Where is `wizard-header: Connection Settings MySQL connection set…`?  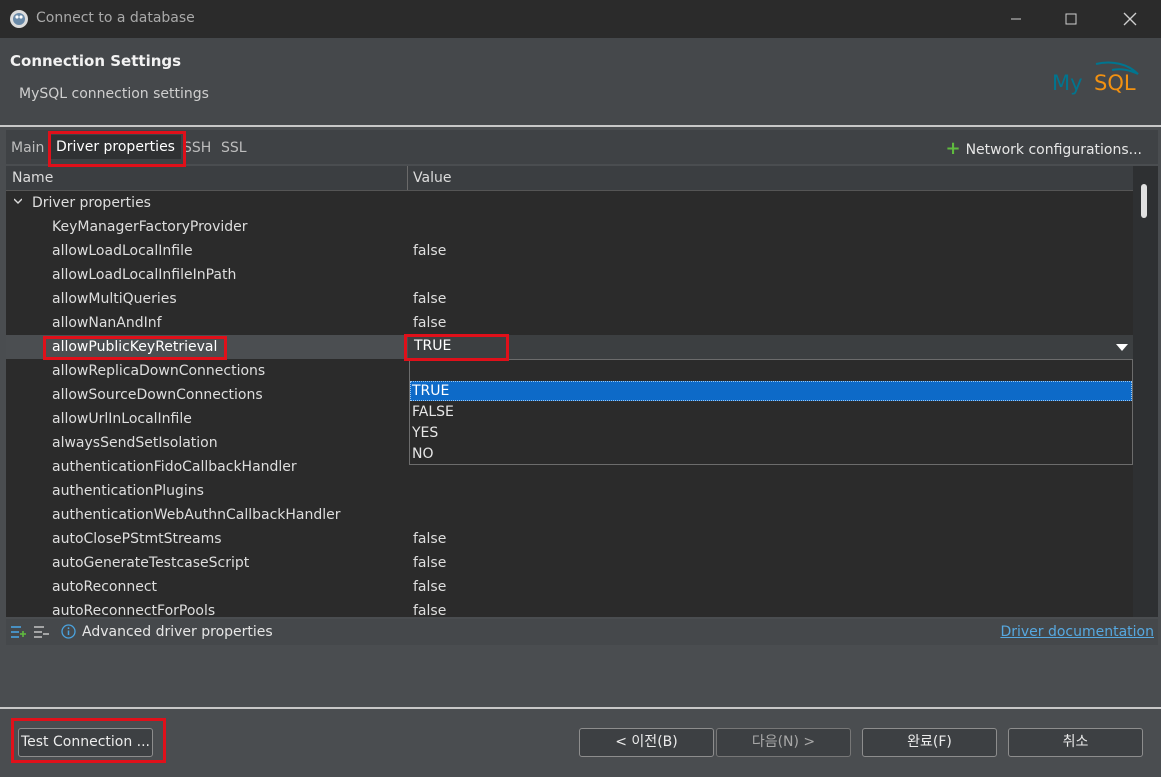
wizard-header: Connection Settings MySQL connection set… is located at coordinates (580, 81).